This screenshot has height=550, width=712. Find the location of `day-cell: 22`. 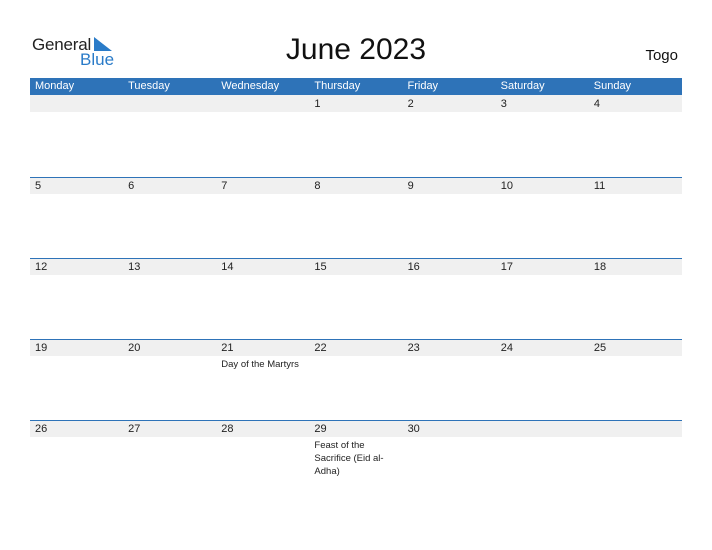

day-cell: 22 is located at coordinates (355, 379).